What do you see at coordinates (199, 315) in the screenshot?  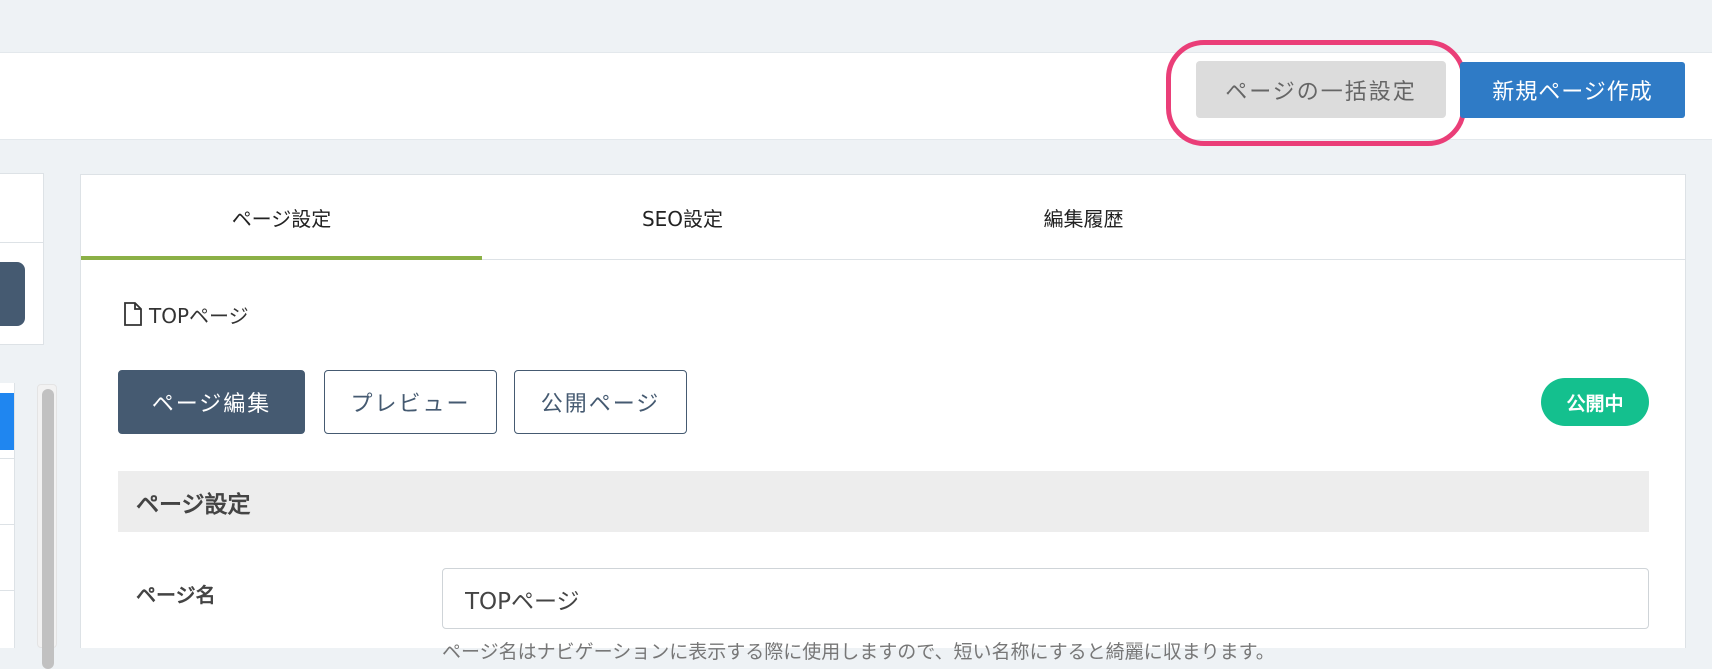 I see `breadcrumb-label: TOPページ` at bounding box center [199, 315].